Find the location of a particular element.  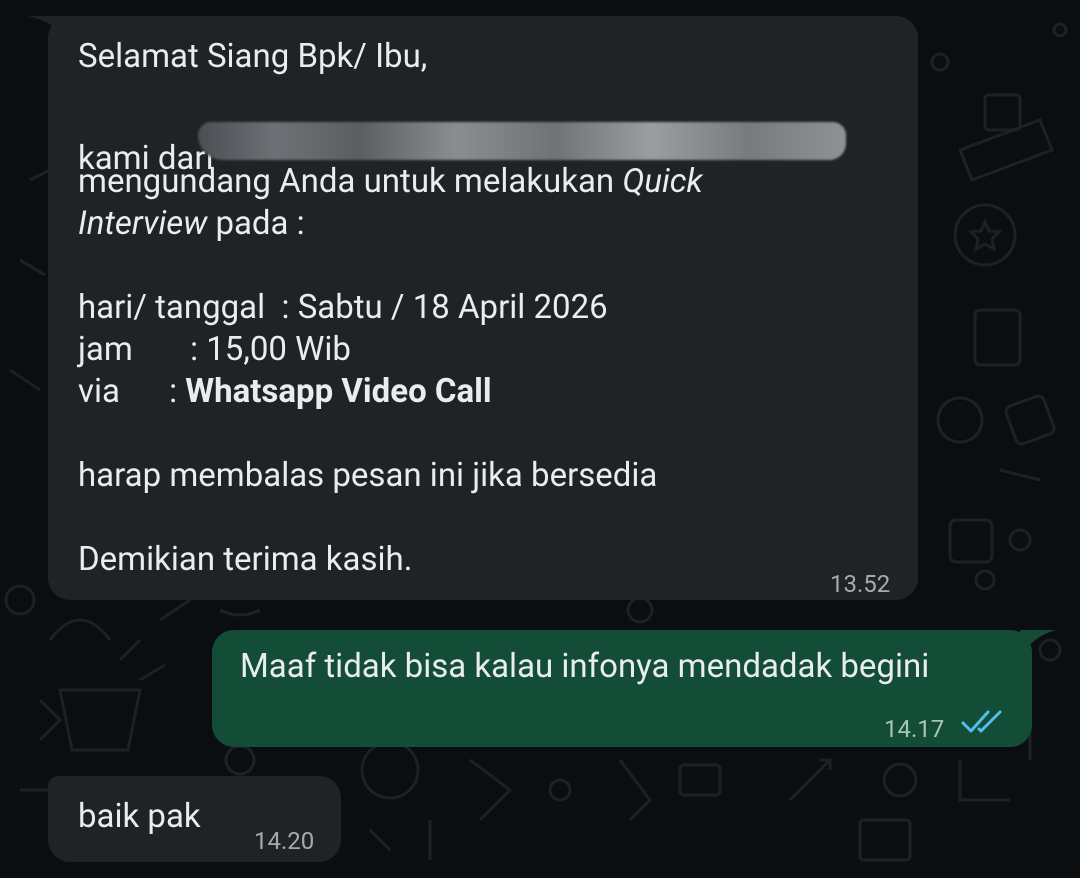

double-check-read-icon is located at coordinates (981, 721).